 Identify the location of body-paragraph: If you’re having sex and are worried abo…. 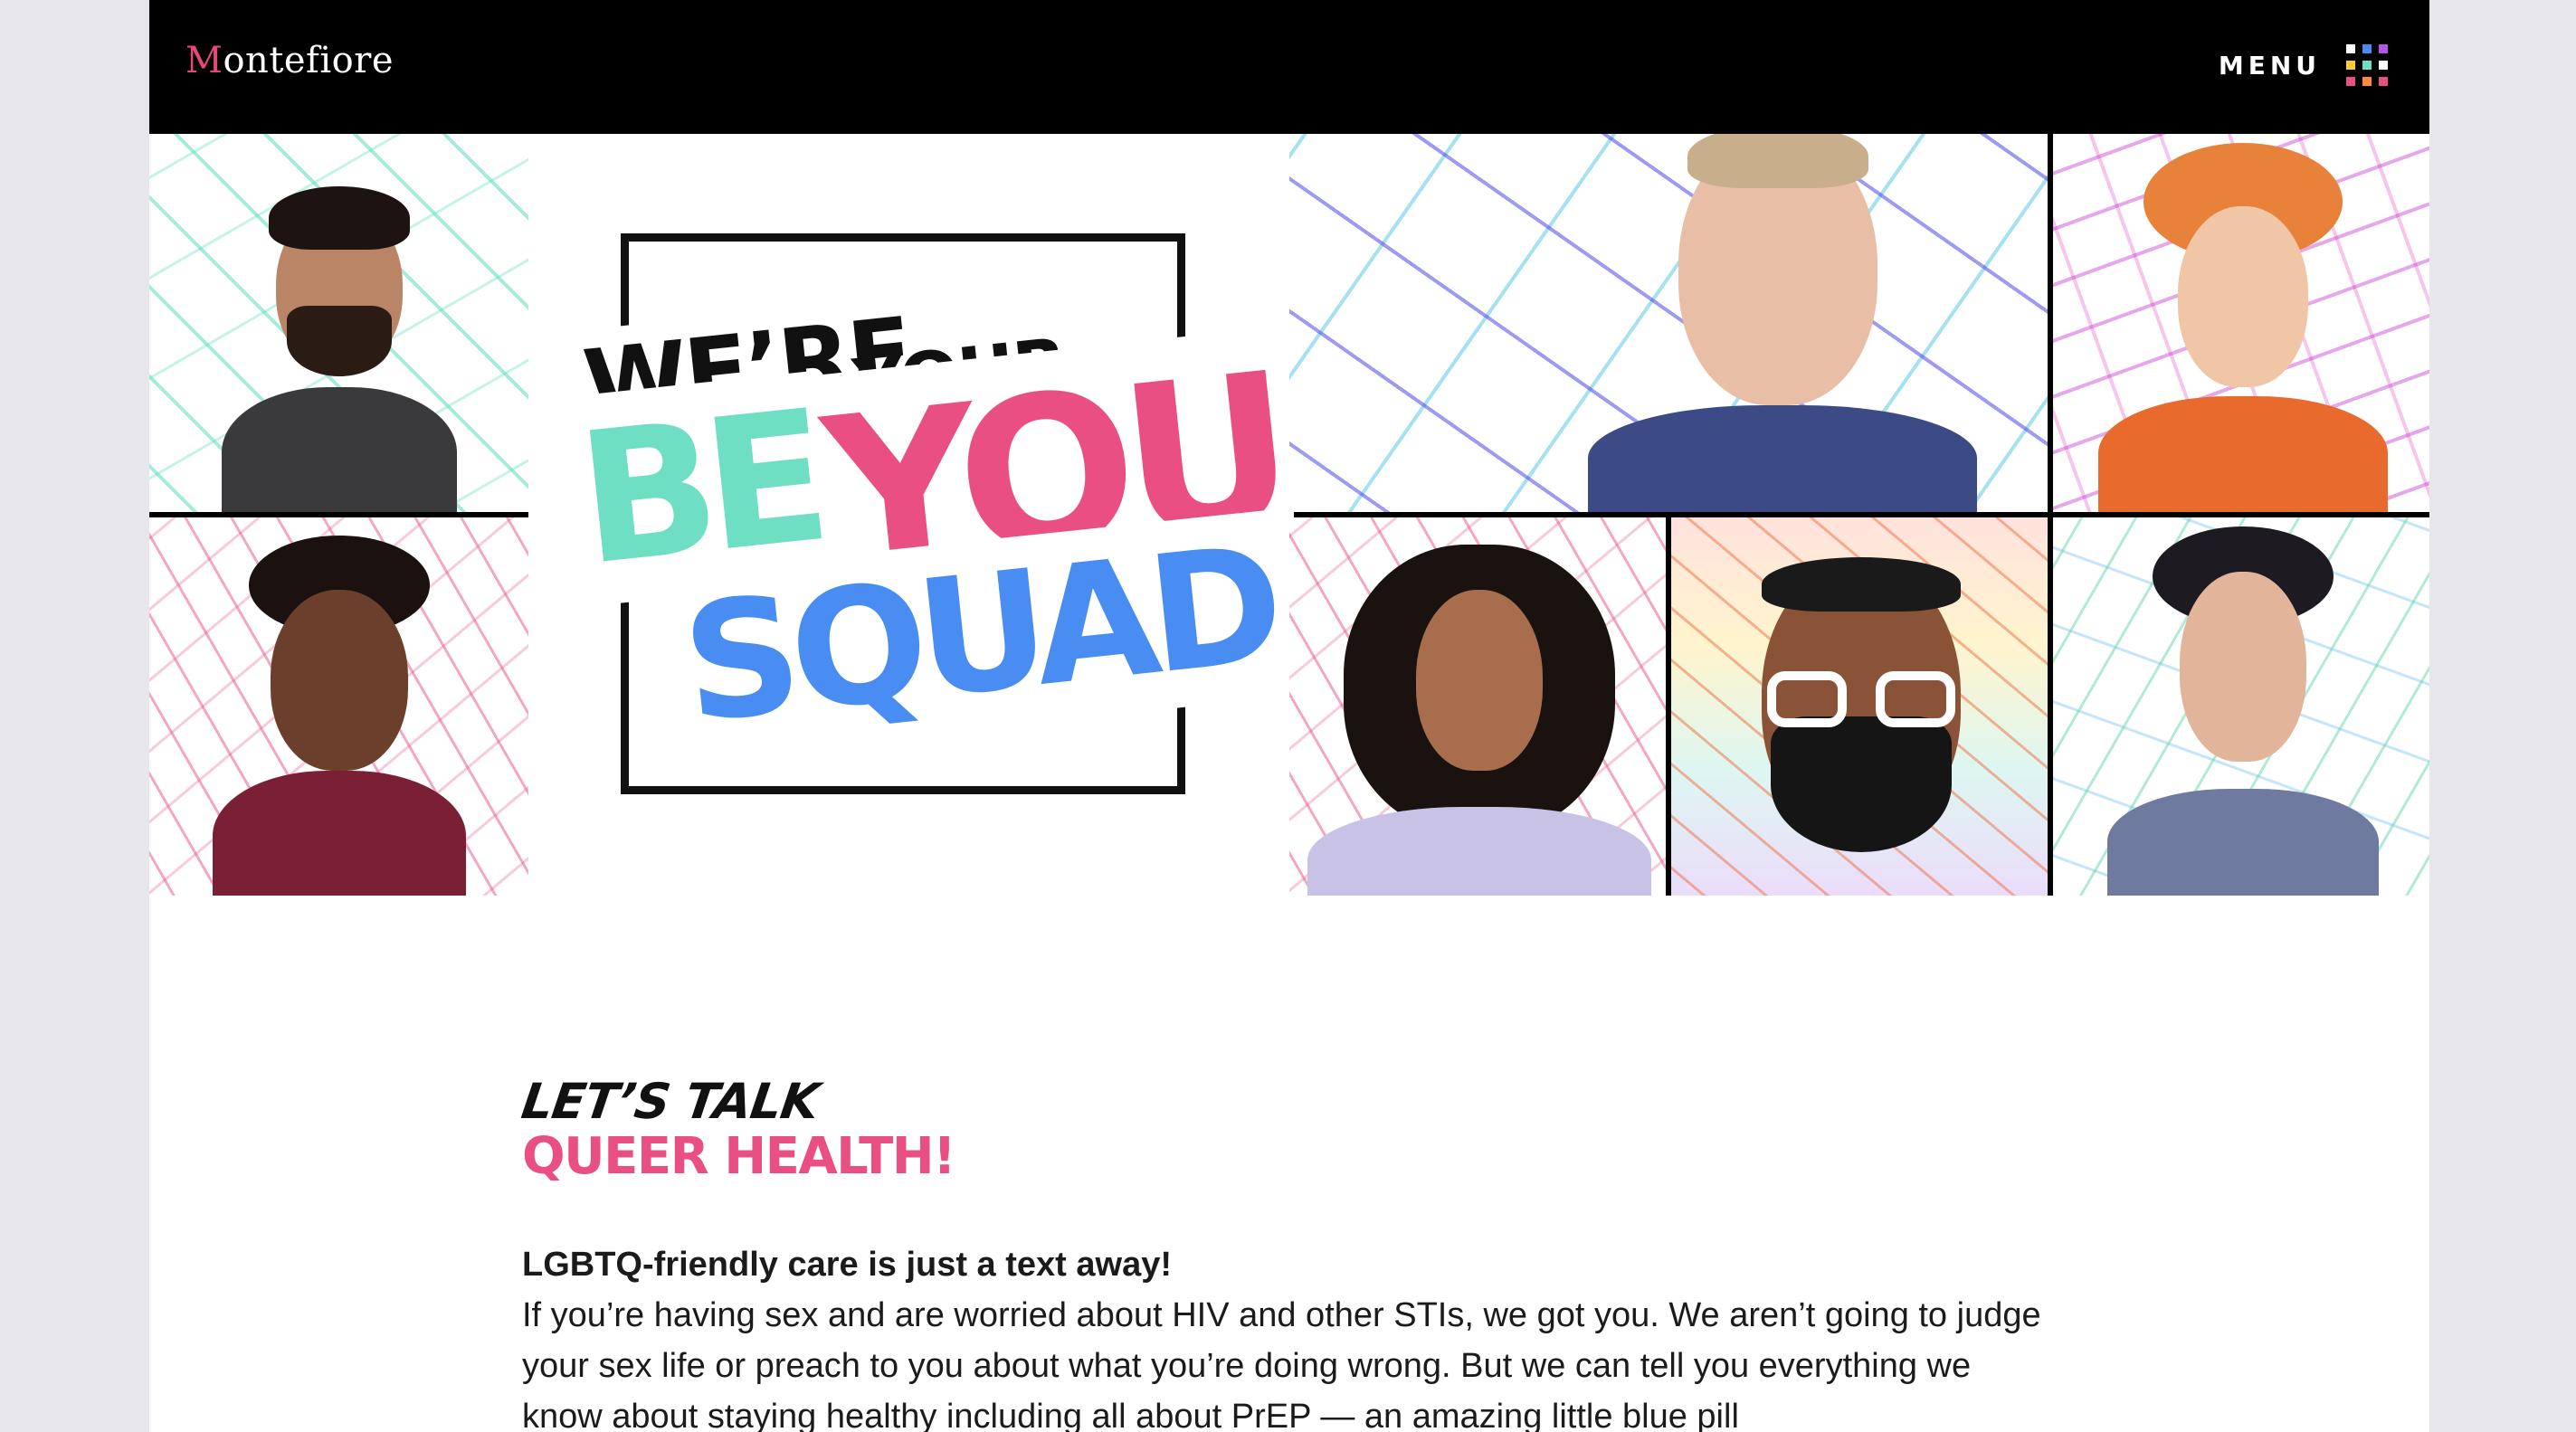
(1281, 1364).